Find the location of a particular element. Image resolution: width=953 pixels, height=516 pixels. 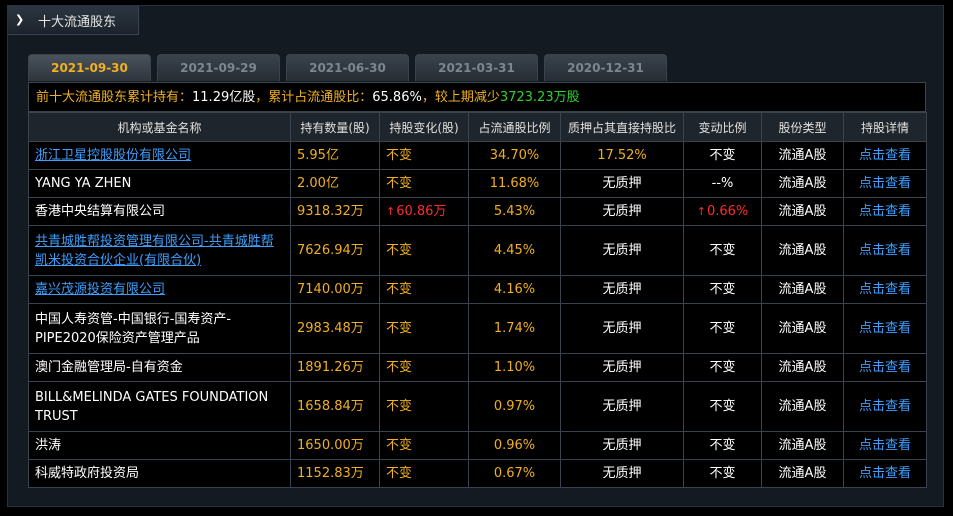

column-header: 持股详情 is located at coordinates (885, 127).